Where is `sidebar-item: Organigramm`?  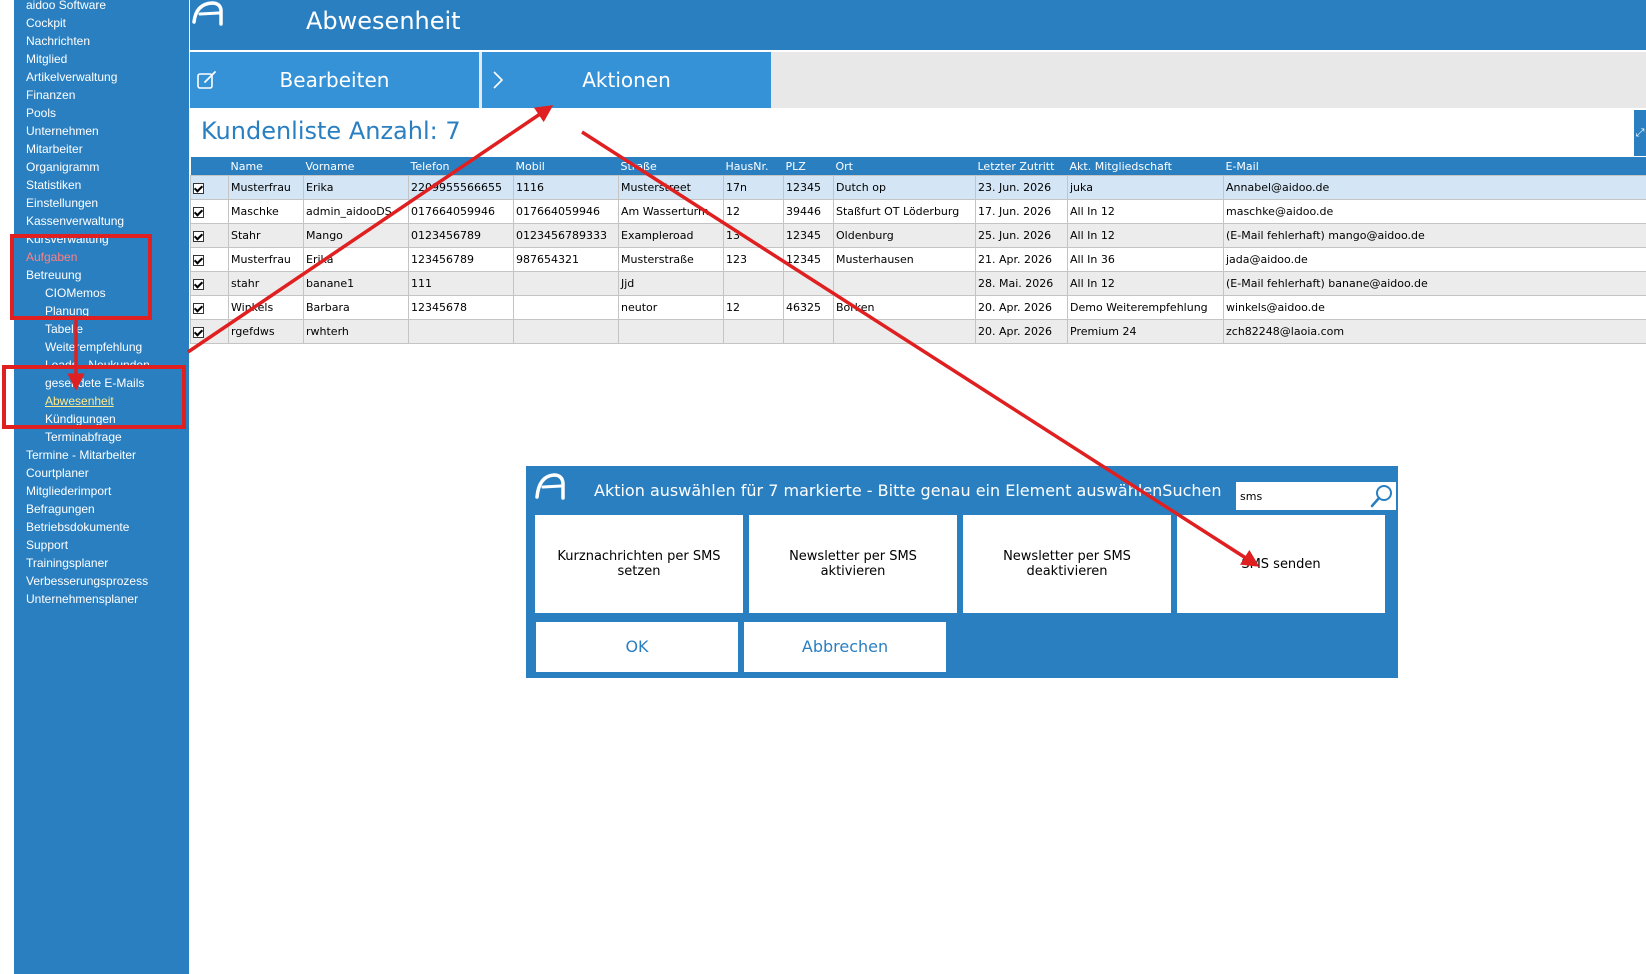
sidebar-item: Organigramm is located at coordinates (62, 167).